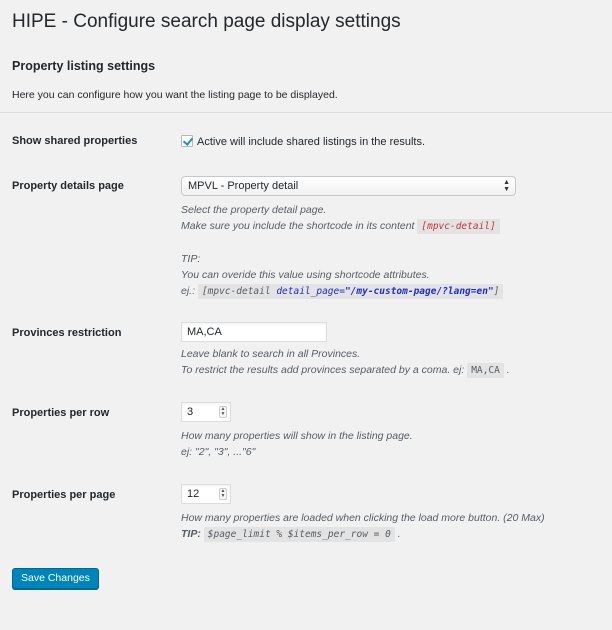 The image size is (612, 630). Describe the element at coordinates (348, 186) in the screenshot. I see `property-detail-select: MPVL - Property detail ▲ ▼` at that location.